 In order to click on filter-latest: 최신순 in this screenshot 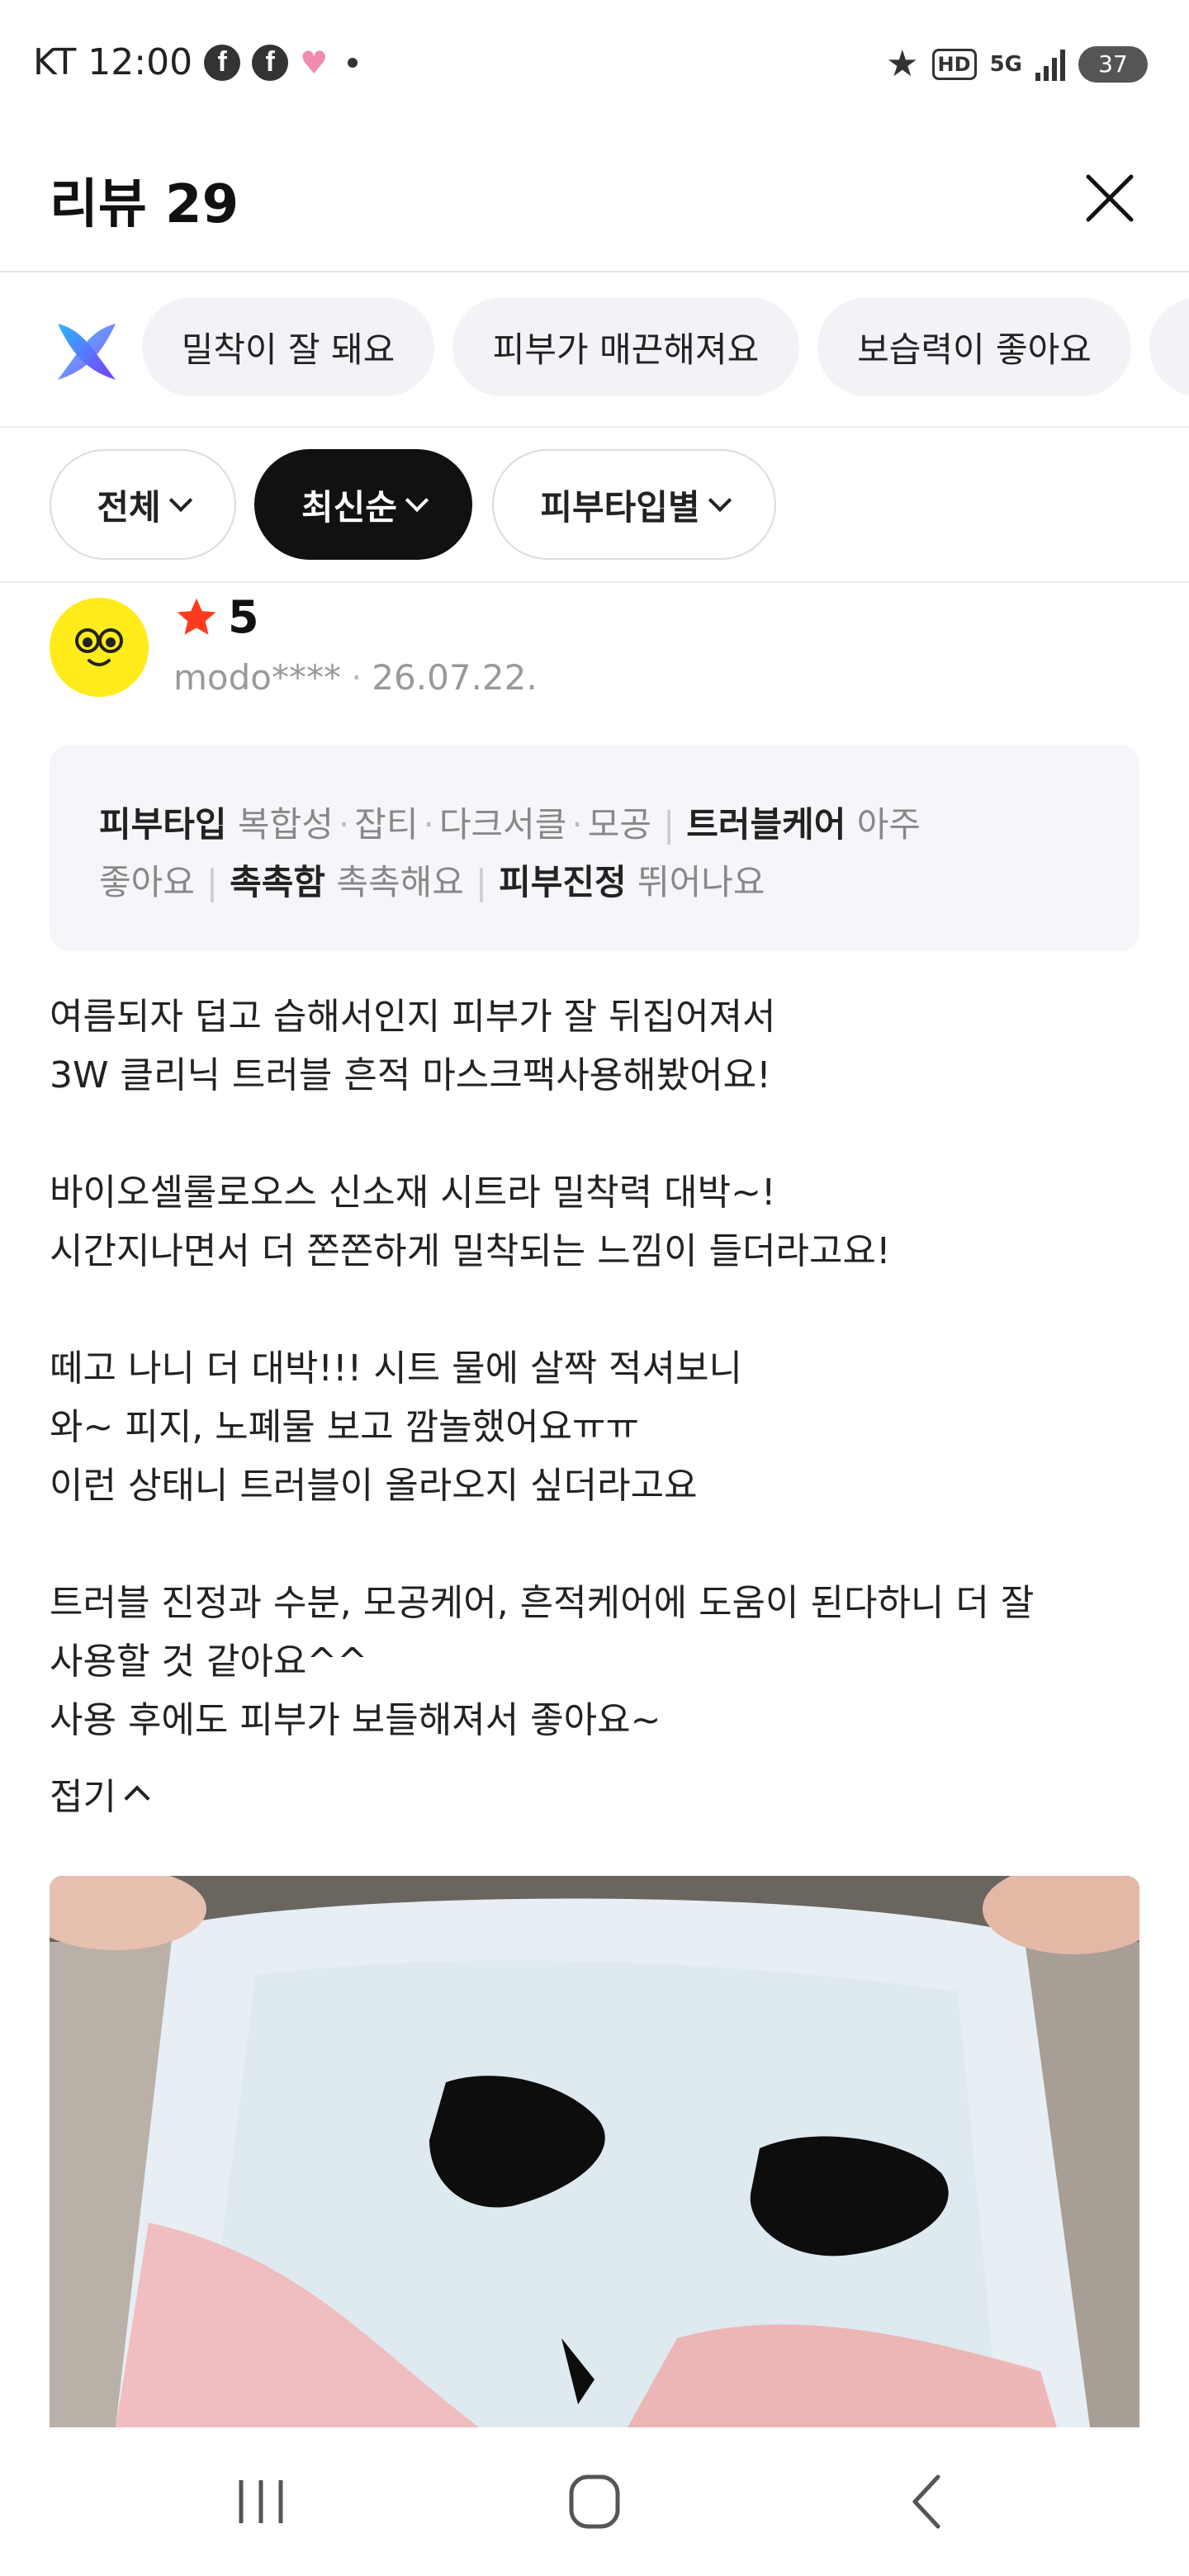, I will do `click(363, 504)`.